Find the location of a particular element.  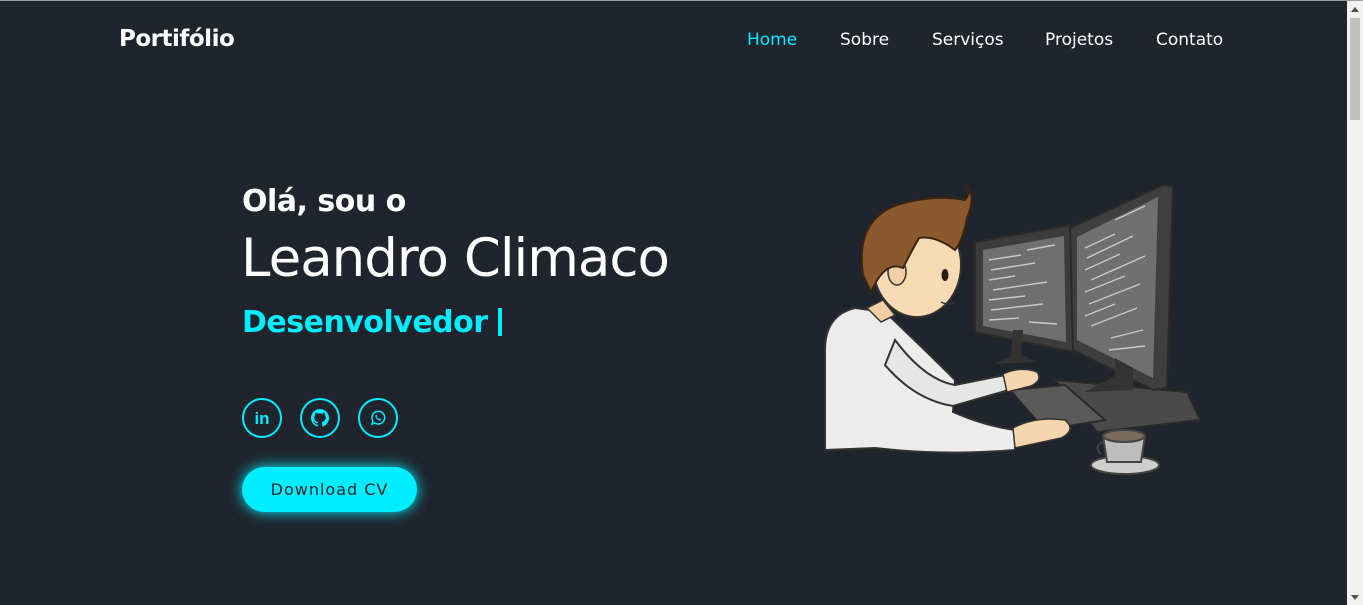

download-cv-button: Download CV is located at coordinates (329, 489).